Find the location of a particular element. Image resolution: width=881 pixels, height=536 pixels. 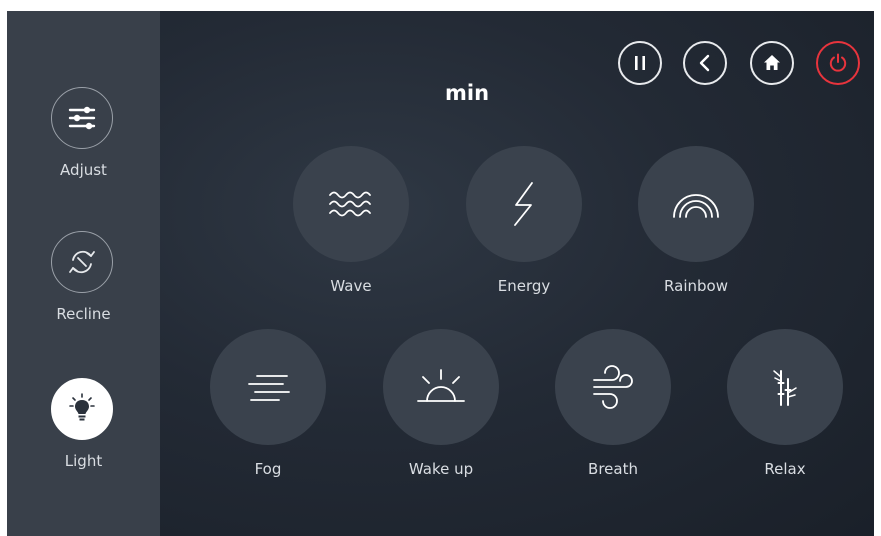

sidebar-item-adjust: Adjust is located at coordinates (83, 142).